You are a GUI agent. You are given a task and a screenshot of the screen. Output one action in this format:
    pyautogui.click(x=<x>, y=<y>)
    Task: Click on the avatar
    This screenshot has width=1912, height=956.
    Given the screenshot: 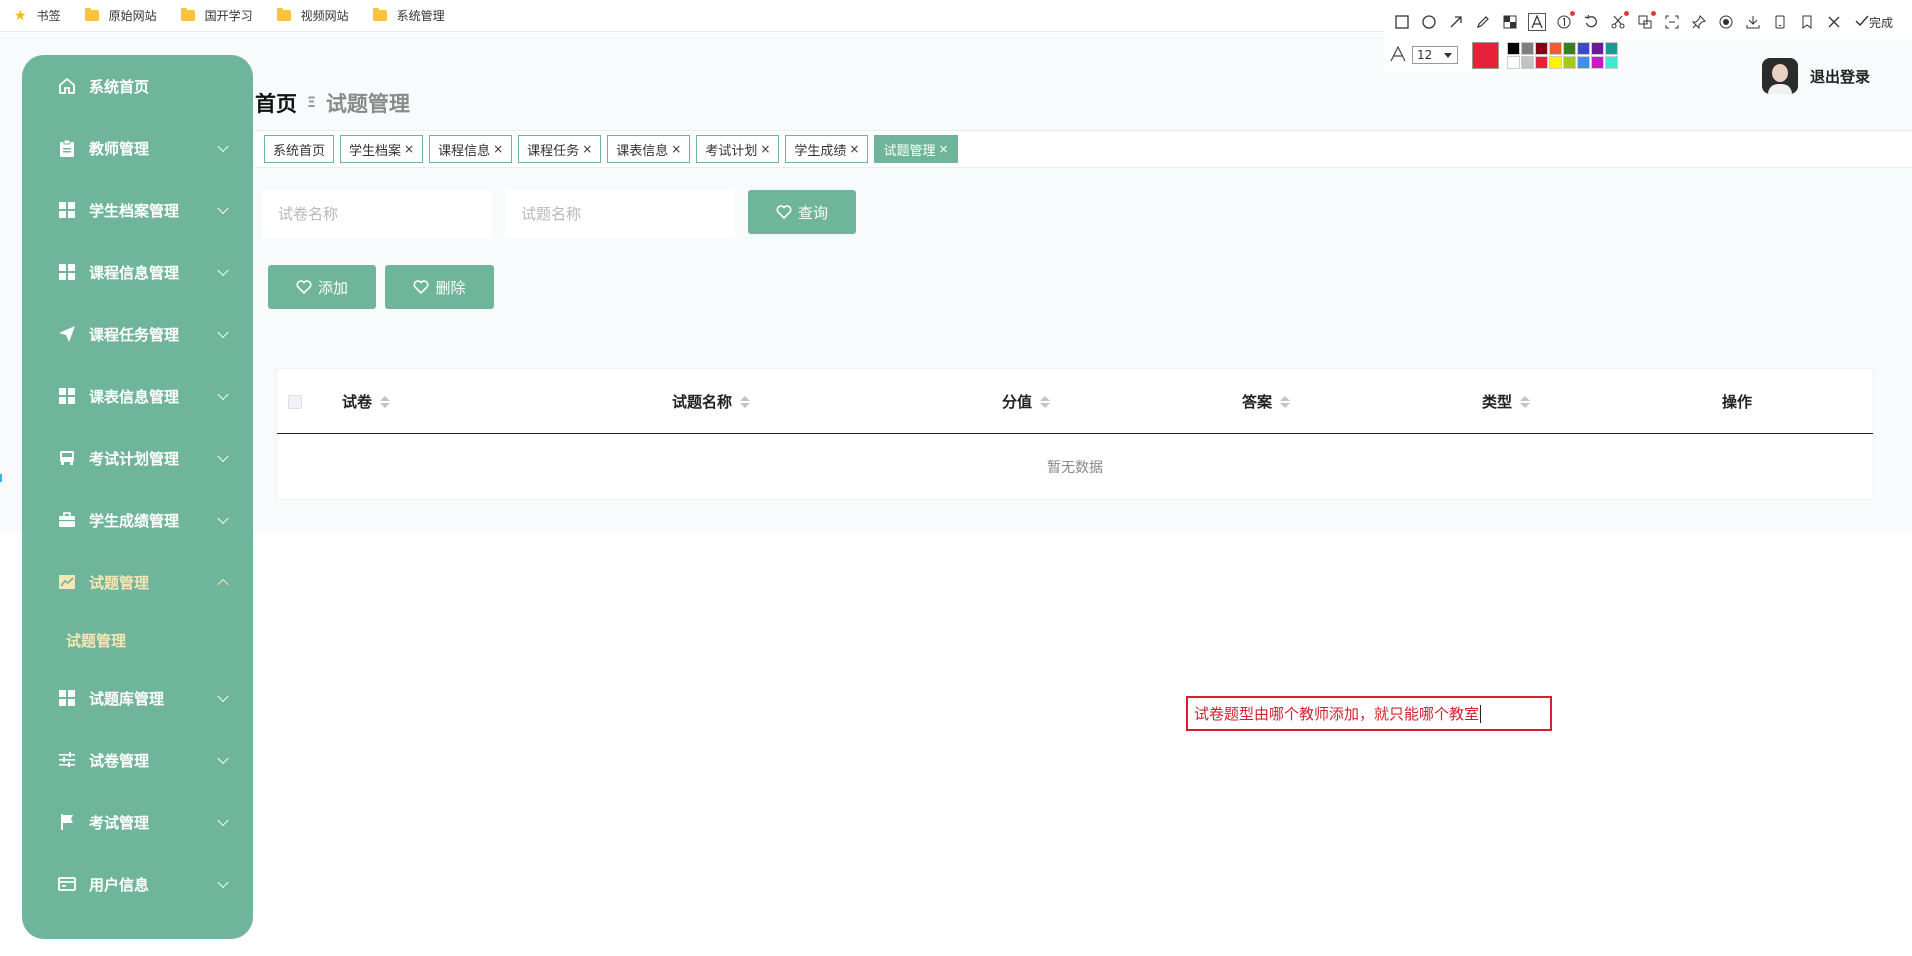 What is the action you would take?
    pyautogui.click(x=1780, y=76)
    